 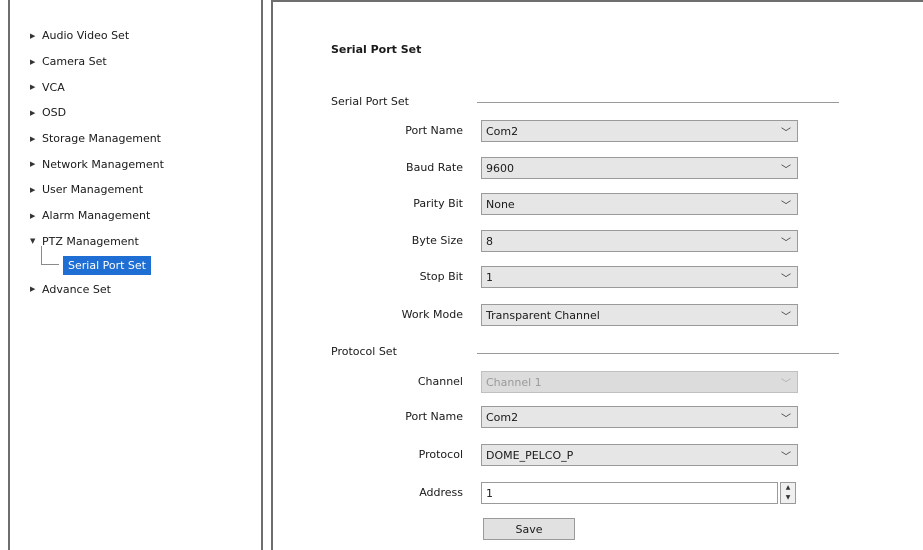 I want to click on field-row-byte-size: Byte Size 8 ﹀, so click(x=553, y=241).